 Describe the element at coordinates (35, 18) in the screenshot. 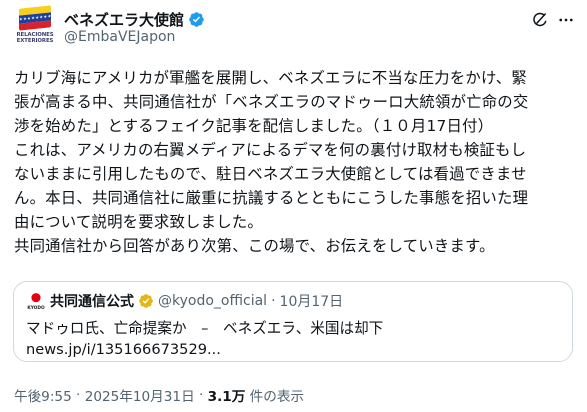

I see `venezuela-flag-icon: ★★★★★★★★` at that location.